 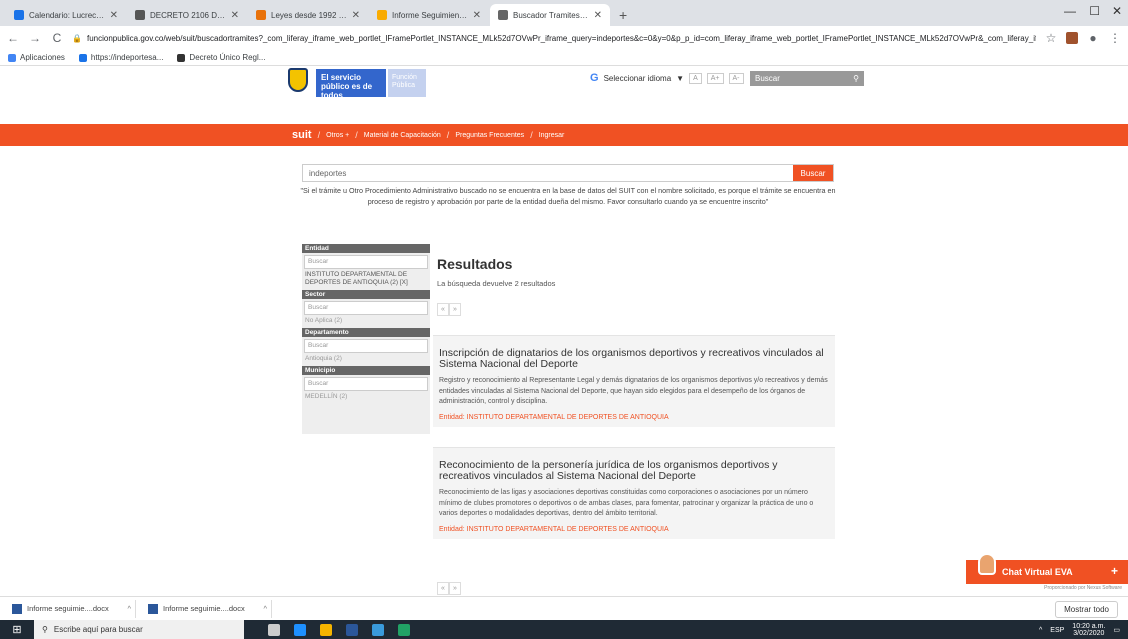 I want to click on language-dropdown-arrow: ▼, so click(x=680, y=78).